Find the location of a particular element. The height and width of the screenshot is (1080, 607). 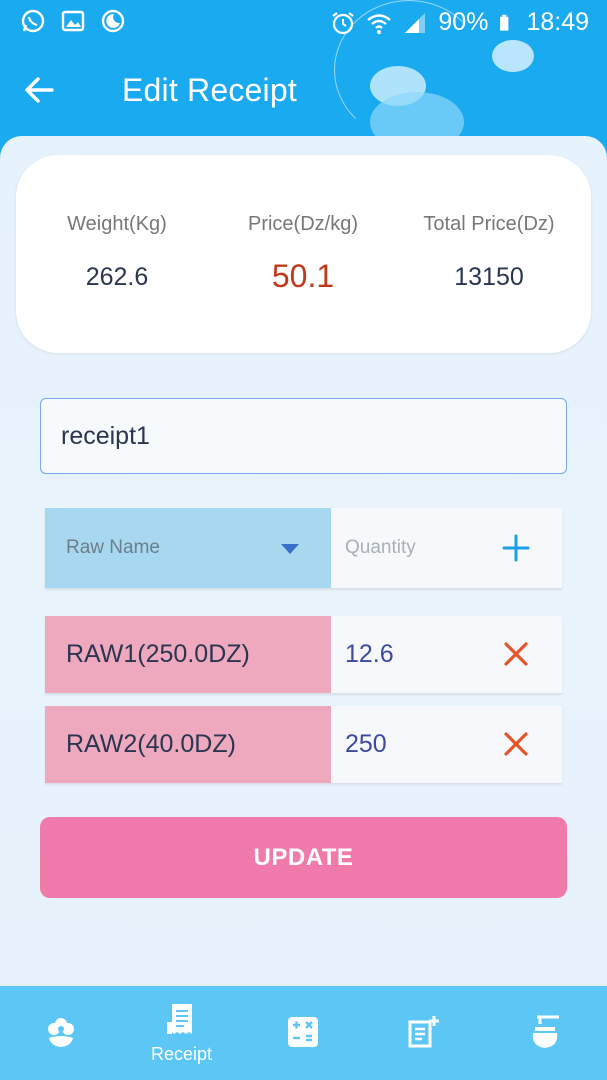

nav-item-honey is located at coordinates (544, 1033).